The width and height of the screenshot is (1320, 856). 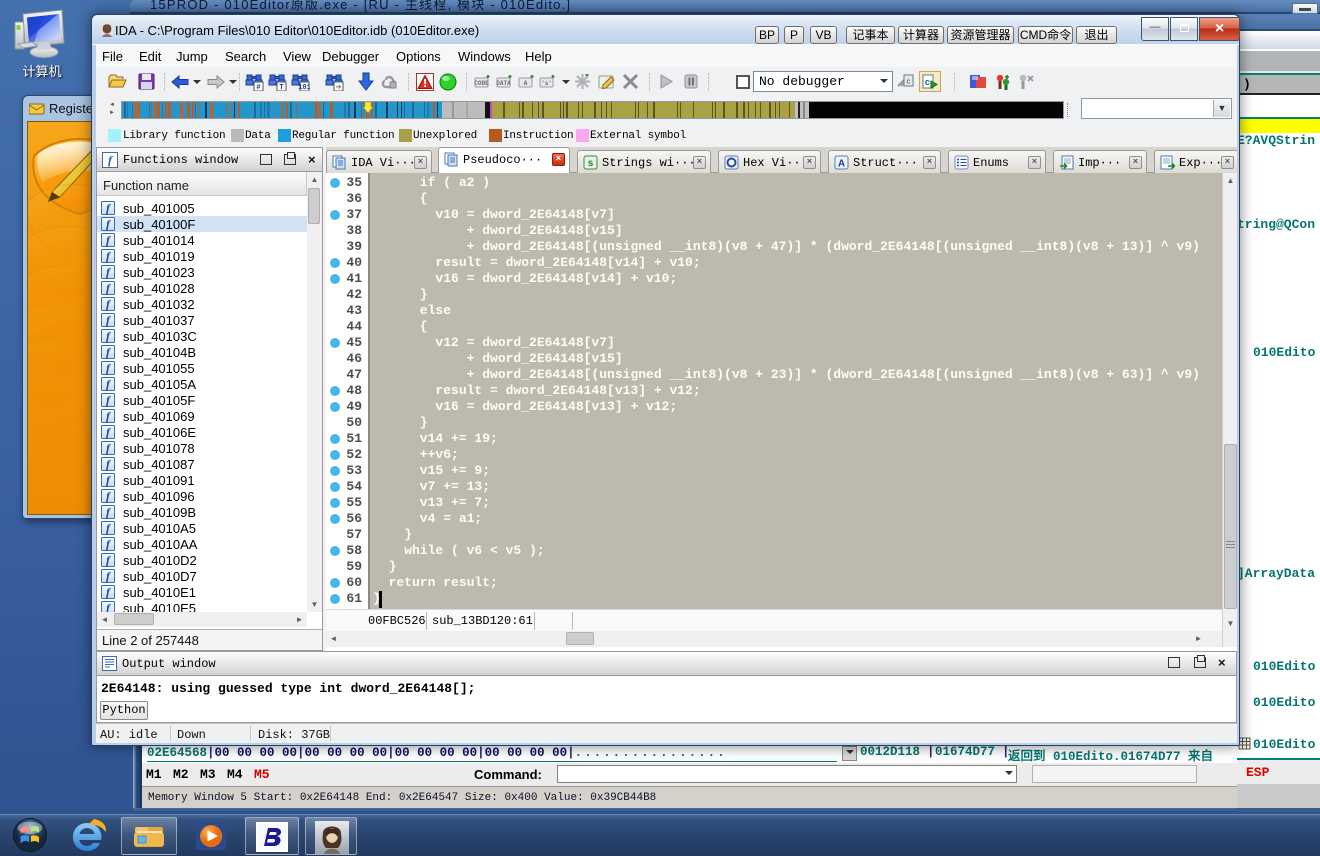 What do you see at coordinates (590, 164) in the screenshot?
I see `svg-text: s` at bounding box center [590, 164].